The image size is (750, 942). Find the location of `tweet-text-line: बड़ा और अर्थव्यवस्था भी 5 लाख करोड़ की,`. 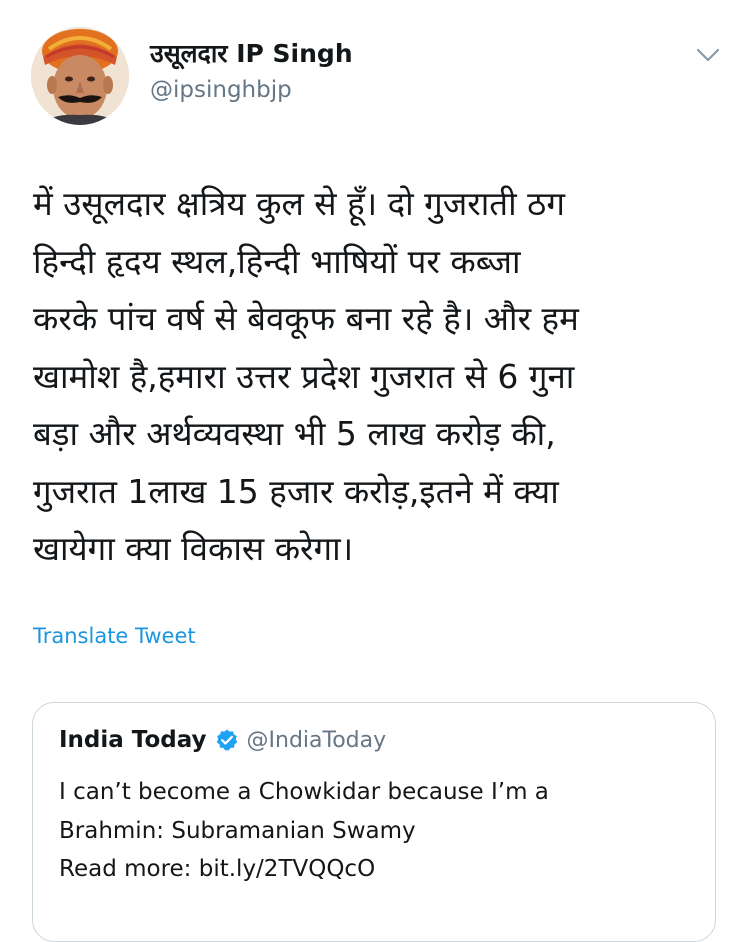

tweet-text-line: बड़ा और अर्थव्यवस्था भी 5 लाख करोड़ की, is located at coordinates (294, 433).